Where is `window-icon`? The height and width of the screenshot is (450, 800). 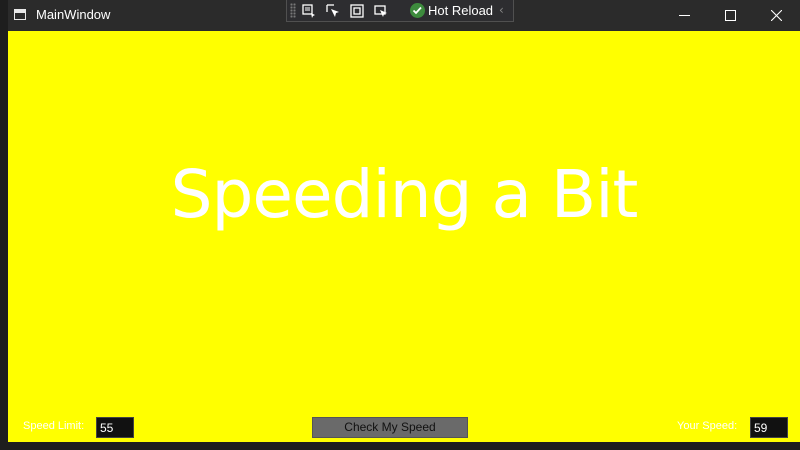 window-icon is located at coordinates (20, 14).